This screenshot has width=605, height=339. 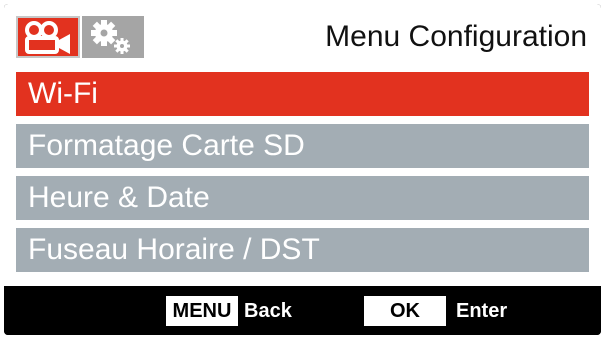 I want to click on enter-label: Enter, so click(x=482, y=311).